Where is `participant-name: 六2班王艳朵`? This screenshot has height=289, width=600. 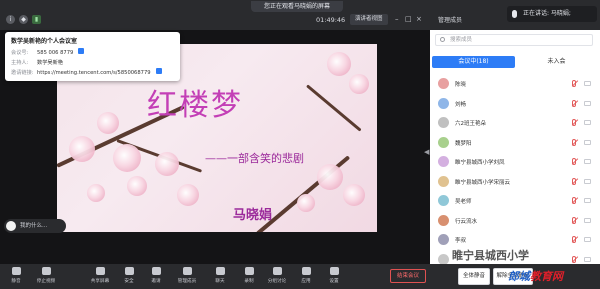 participant-name: 六2班王艳朵 is located at coordinates (470, 124).